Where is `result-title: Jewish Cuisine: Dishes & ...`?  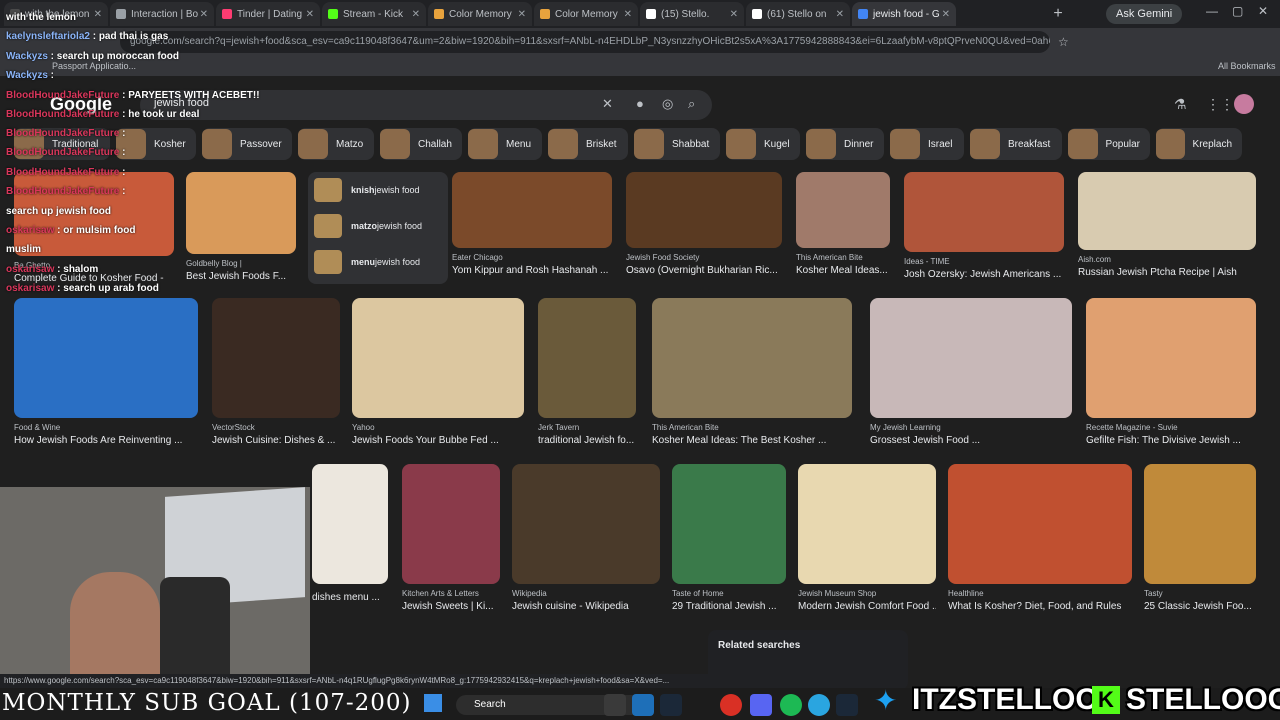
result-title: Jewish Cuisine: Dishes & ... is located at coordinates (276, 440).